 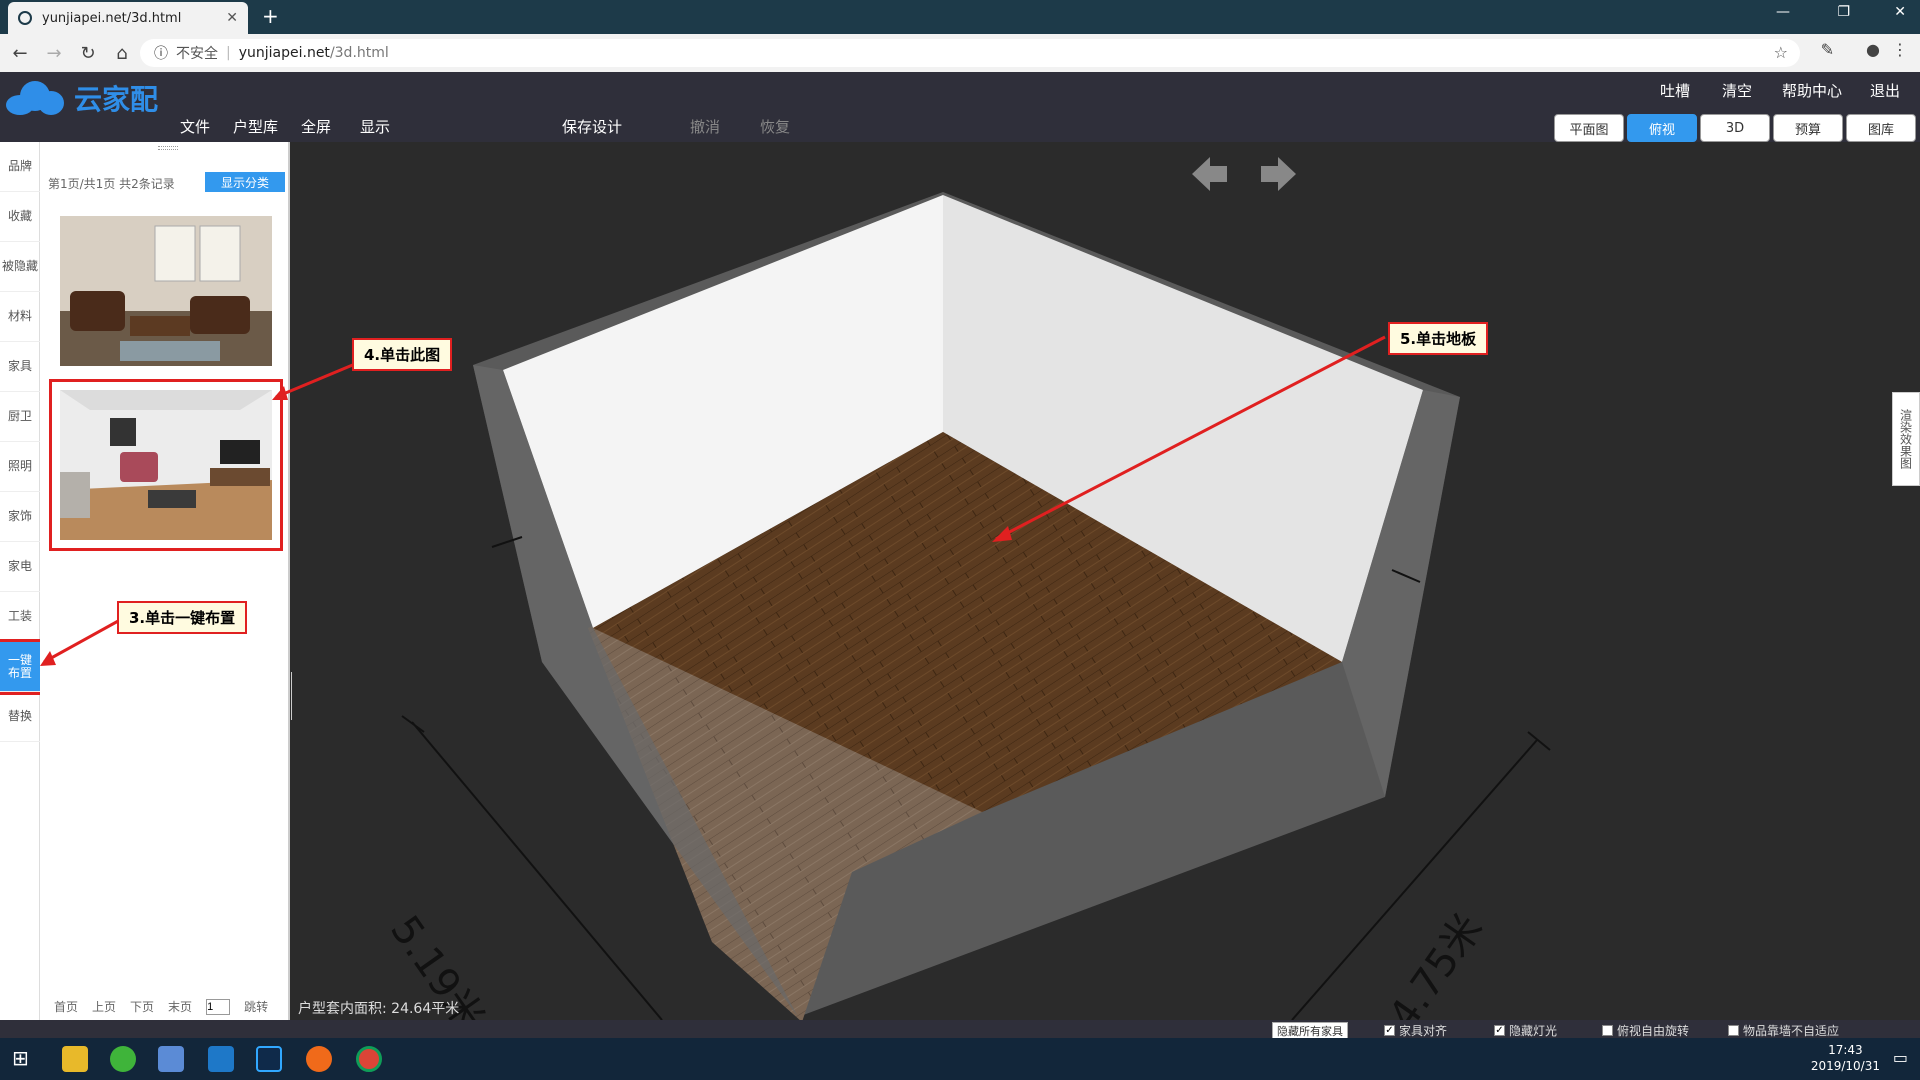 What do you see at coordinates (1845, 1066) in the screenshot?
I see `clock-date: 2019/10/31` at bounding box center [1845, 1066].